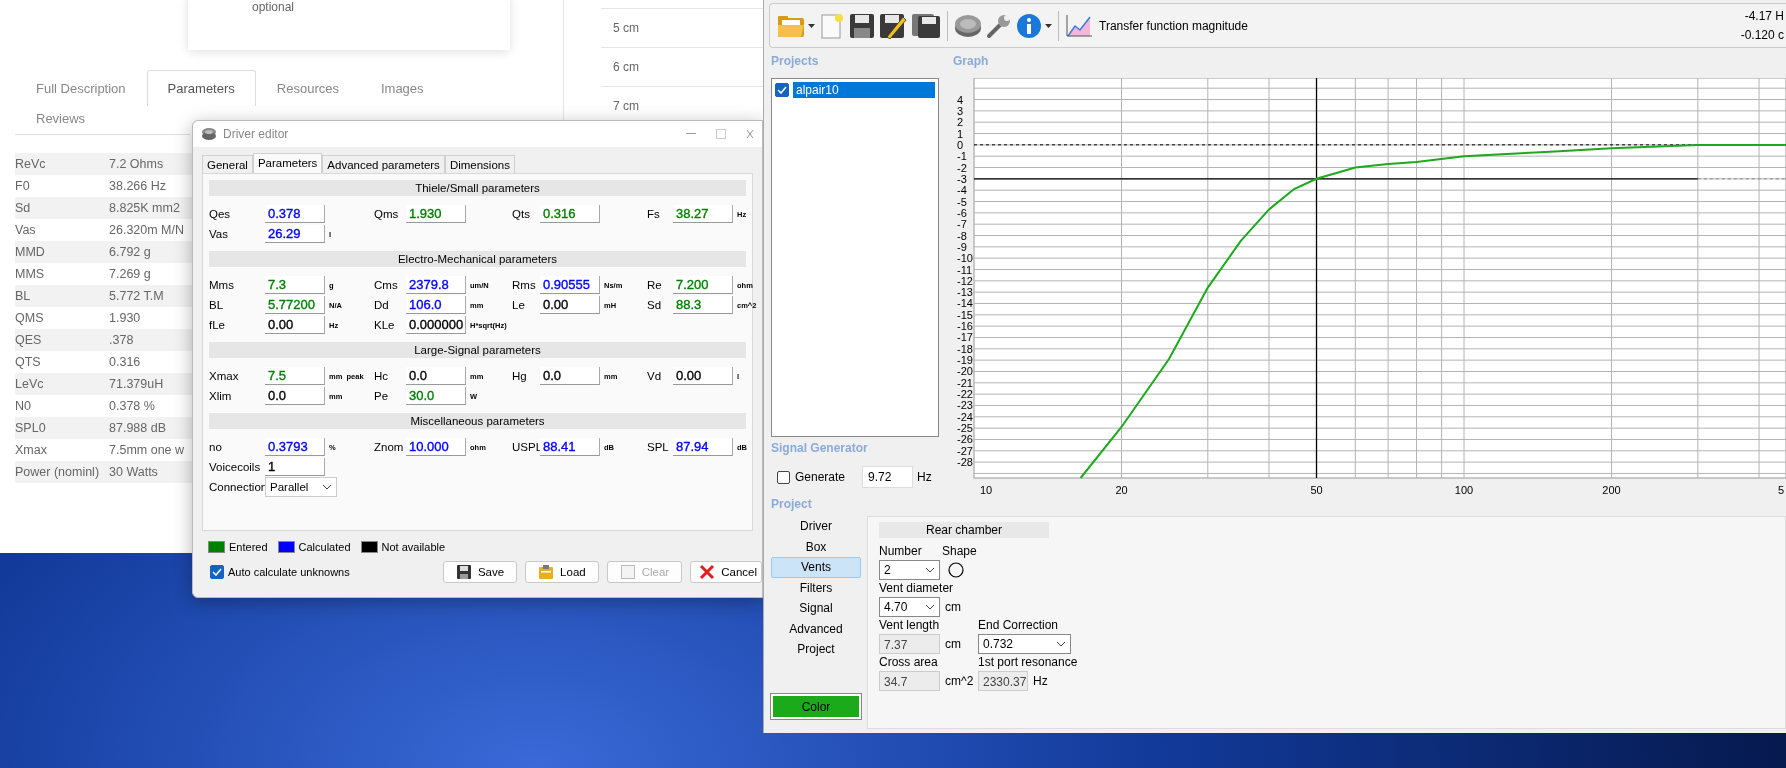 The height and width of the screenshot is (768, 1786). What do you see at coordinates (295, 467) in the screenshot?
I see `parameter-field: 1` at bounding box center [295, 467].